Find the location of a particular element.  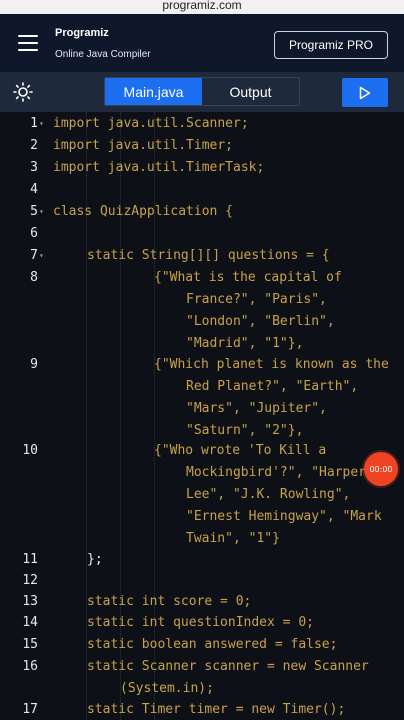

code-text: import java.util.Timer; is located at coordinates (143, 145).